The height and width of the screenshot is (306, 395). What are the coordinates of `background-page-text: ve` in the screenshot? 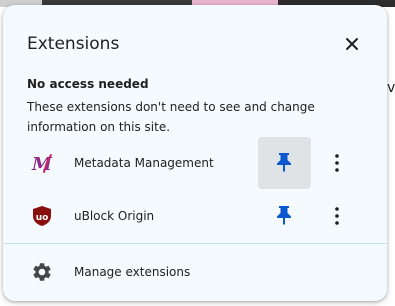 It's located at (391, 88).